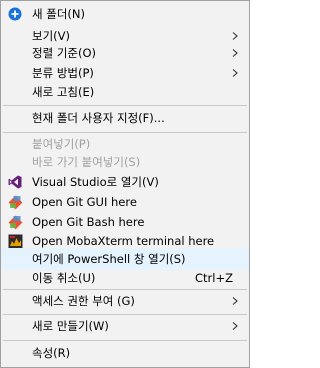 This screenshot has height=368, width=320. What do you see at coordinates (61, 144) in the screenshot?
I see `menu-item-label: 붙여넣기(P)` at bounding box center [61, 144].